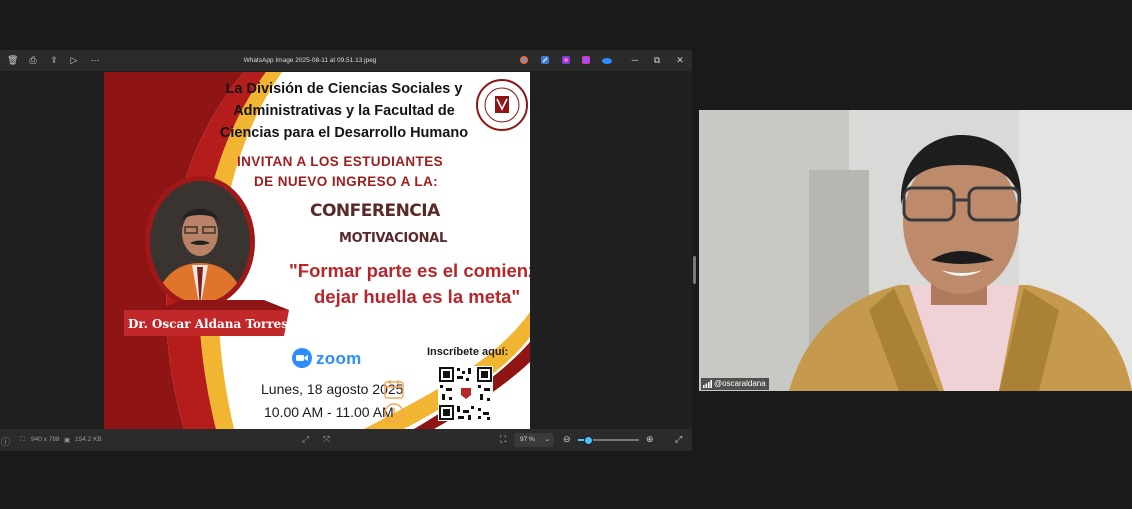  What do you see at coordinates (394, 389) in the screenshot?
I see `calendar-icon` at bounding box center [394, 389].